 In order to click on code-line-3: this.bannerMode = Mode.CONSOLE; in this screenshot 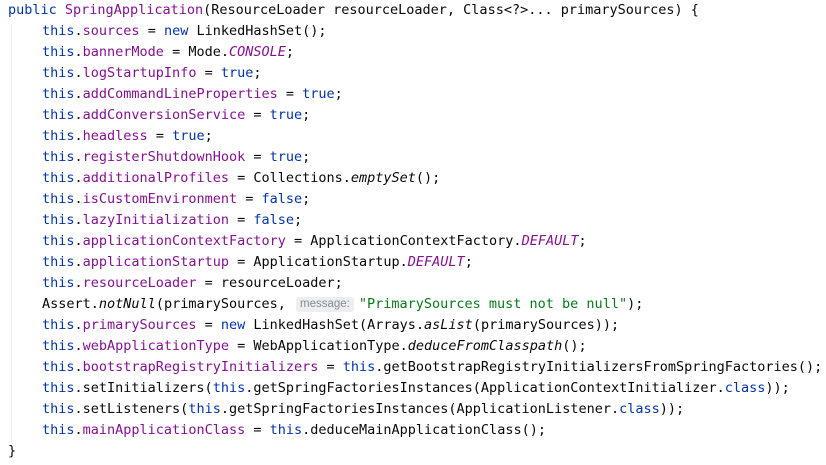, I will do `click(168, 52)`.